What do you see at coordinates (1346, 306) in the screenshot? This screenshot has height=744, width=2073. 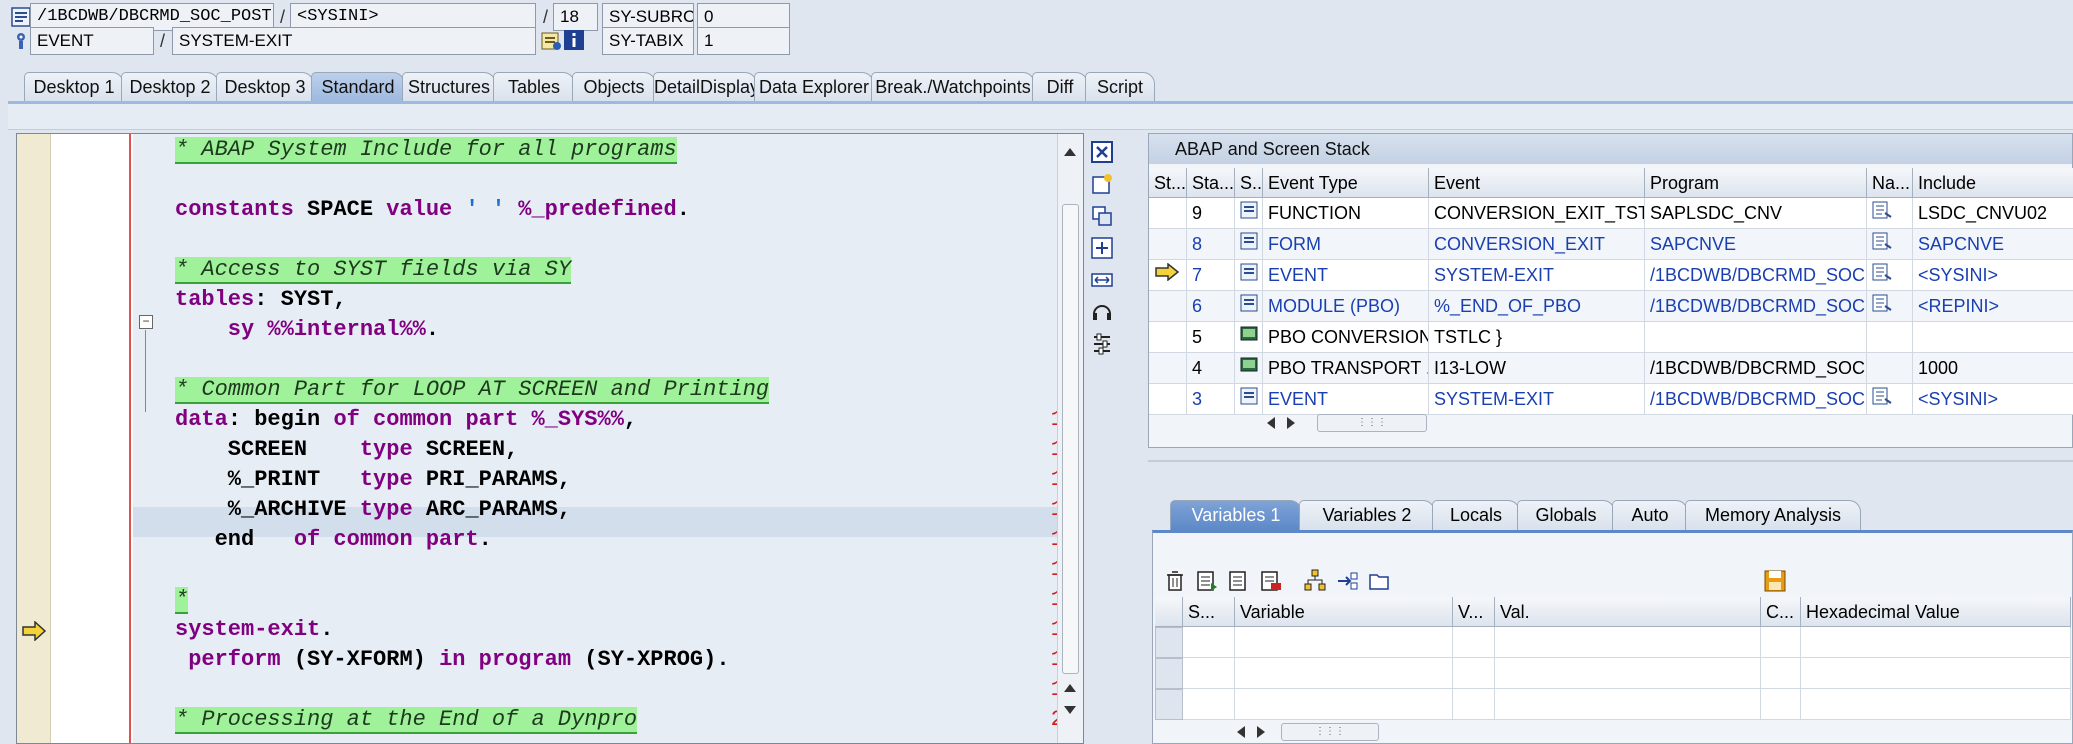 I see `stack-event-type: MODULE (PBO)` at bounding box center [1346, 306].